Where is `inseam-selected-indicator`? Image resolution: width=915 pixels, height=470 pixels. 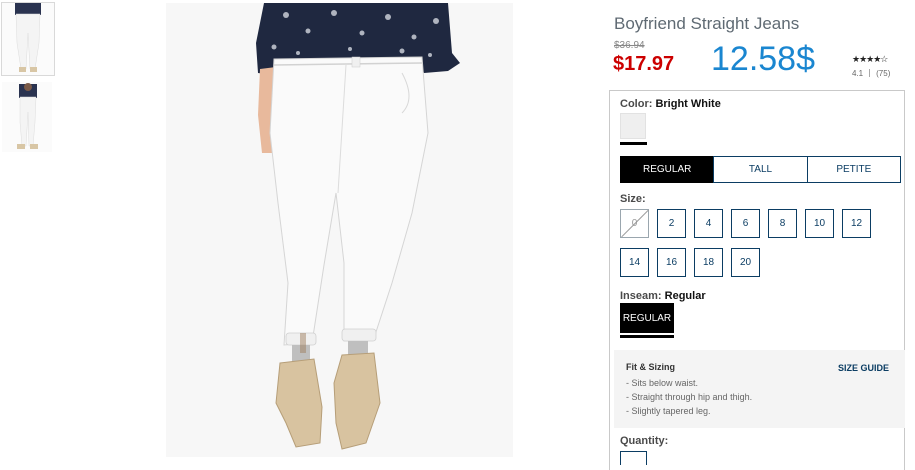
inseam-selected-indicator is located at coordinates (647, 336).